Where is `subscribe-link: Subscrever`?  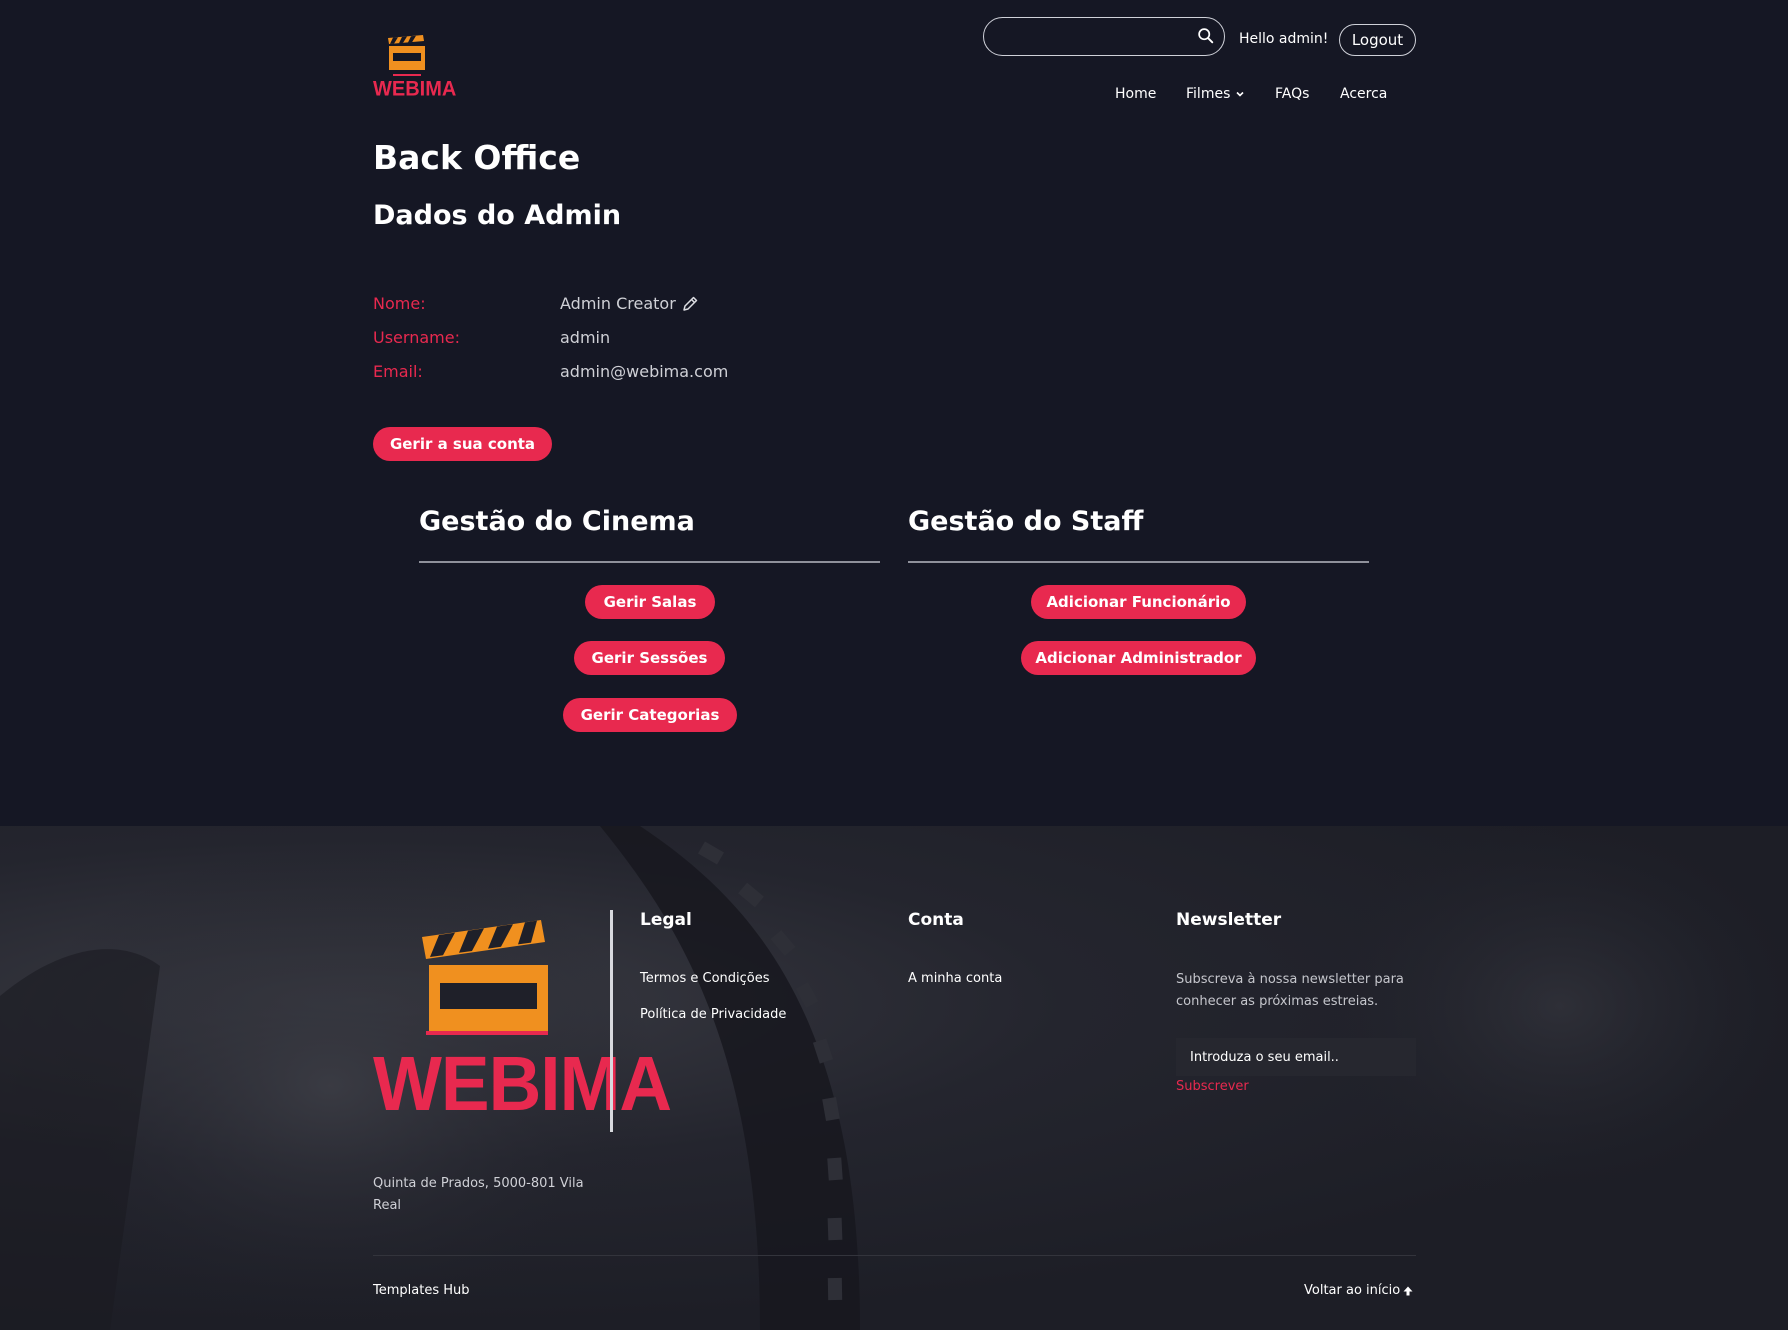
subscribe-link: Subscrever is located at coordinates (1212, 1086).